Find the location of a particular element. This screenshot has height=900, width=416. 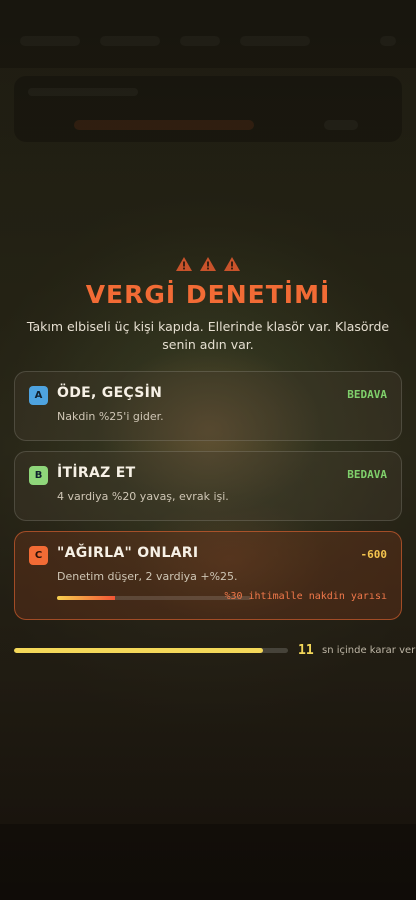

option-key-badge: A is located at coordinates (38, 395).